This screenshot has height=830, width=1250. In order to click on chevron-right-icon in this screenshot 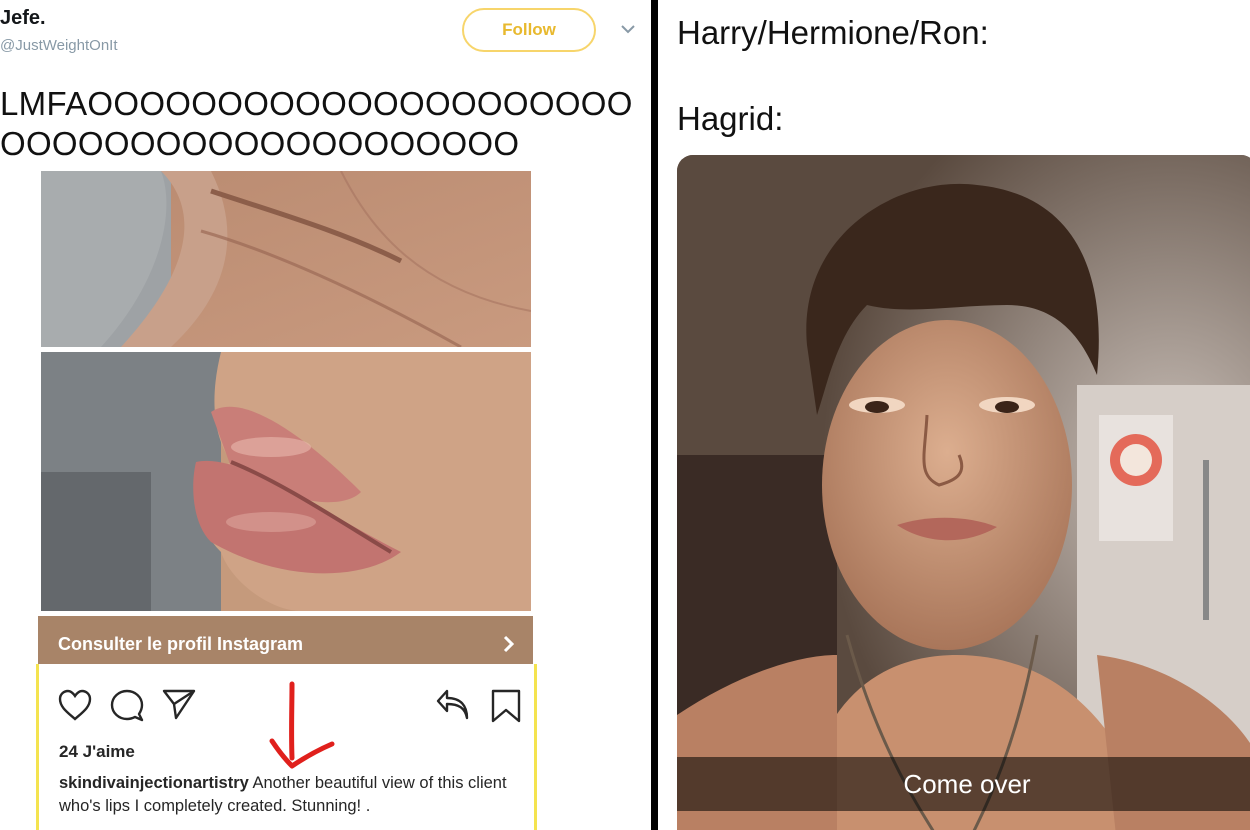, I will do `click(509, 644)`.